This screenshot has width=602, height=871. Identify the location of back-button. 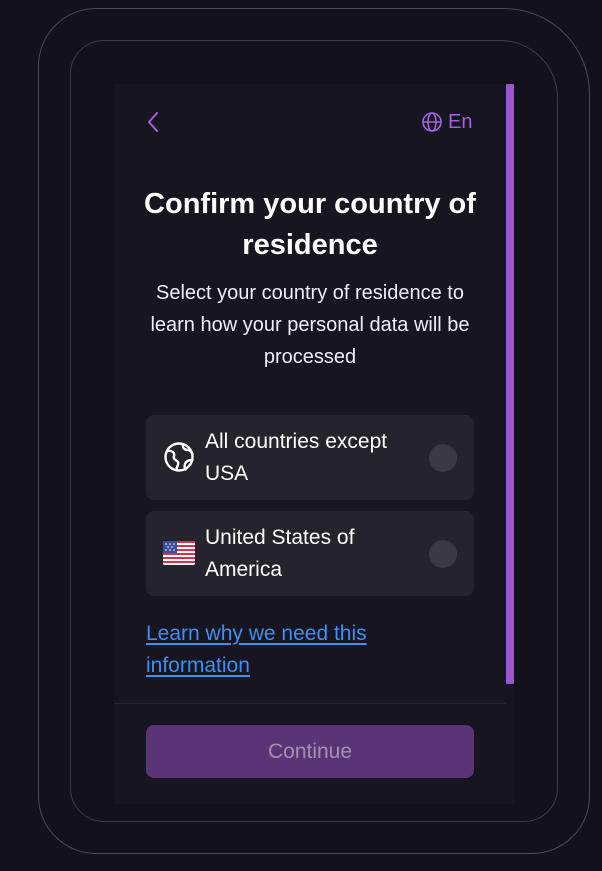
(153, 122).